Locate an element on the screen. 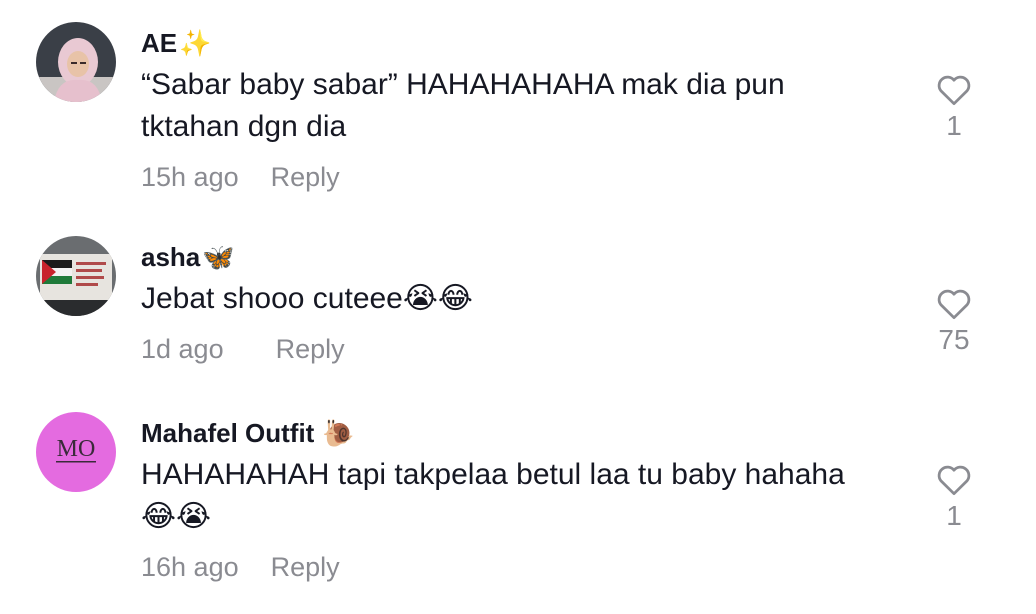 The image size is (1036, 614). avatar: MO is located at coordinates (76, 452).